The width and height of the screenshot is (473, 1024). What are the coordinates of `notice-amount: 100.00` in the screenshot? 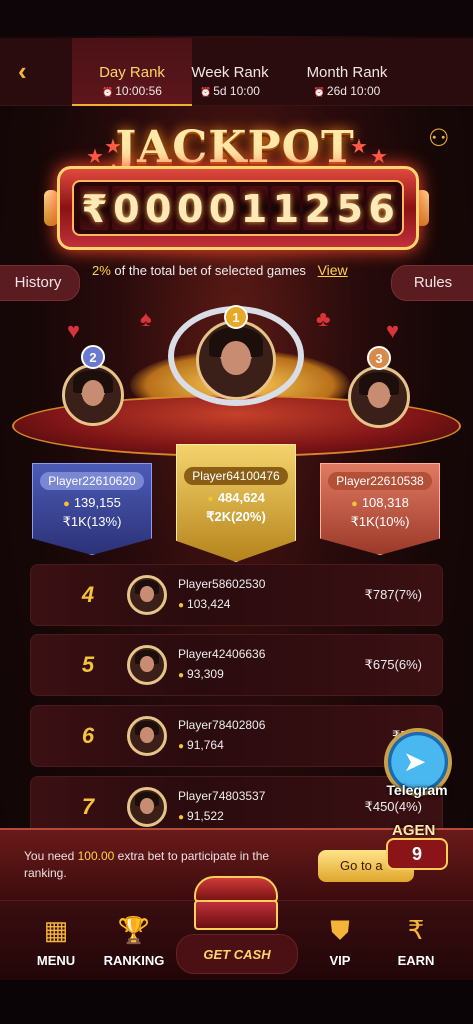 It's located at (96, 856).